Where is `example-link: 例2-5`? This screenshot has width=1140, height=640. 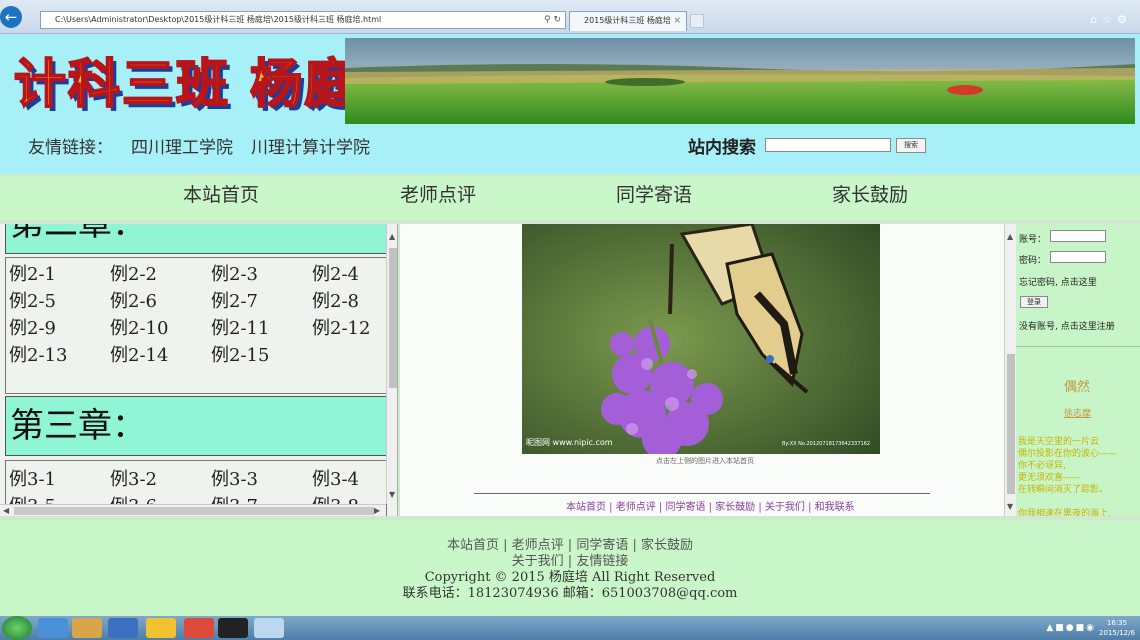 example-link: 例2-5 is located at coordinates (32, 300).